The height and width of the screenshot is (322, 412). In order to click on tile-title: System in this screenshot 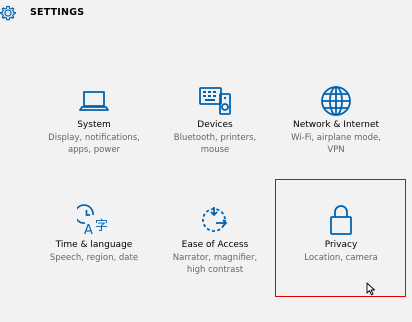, I will do `click(94, 125)`.